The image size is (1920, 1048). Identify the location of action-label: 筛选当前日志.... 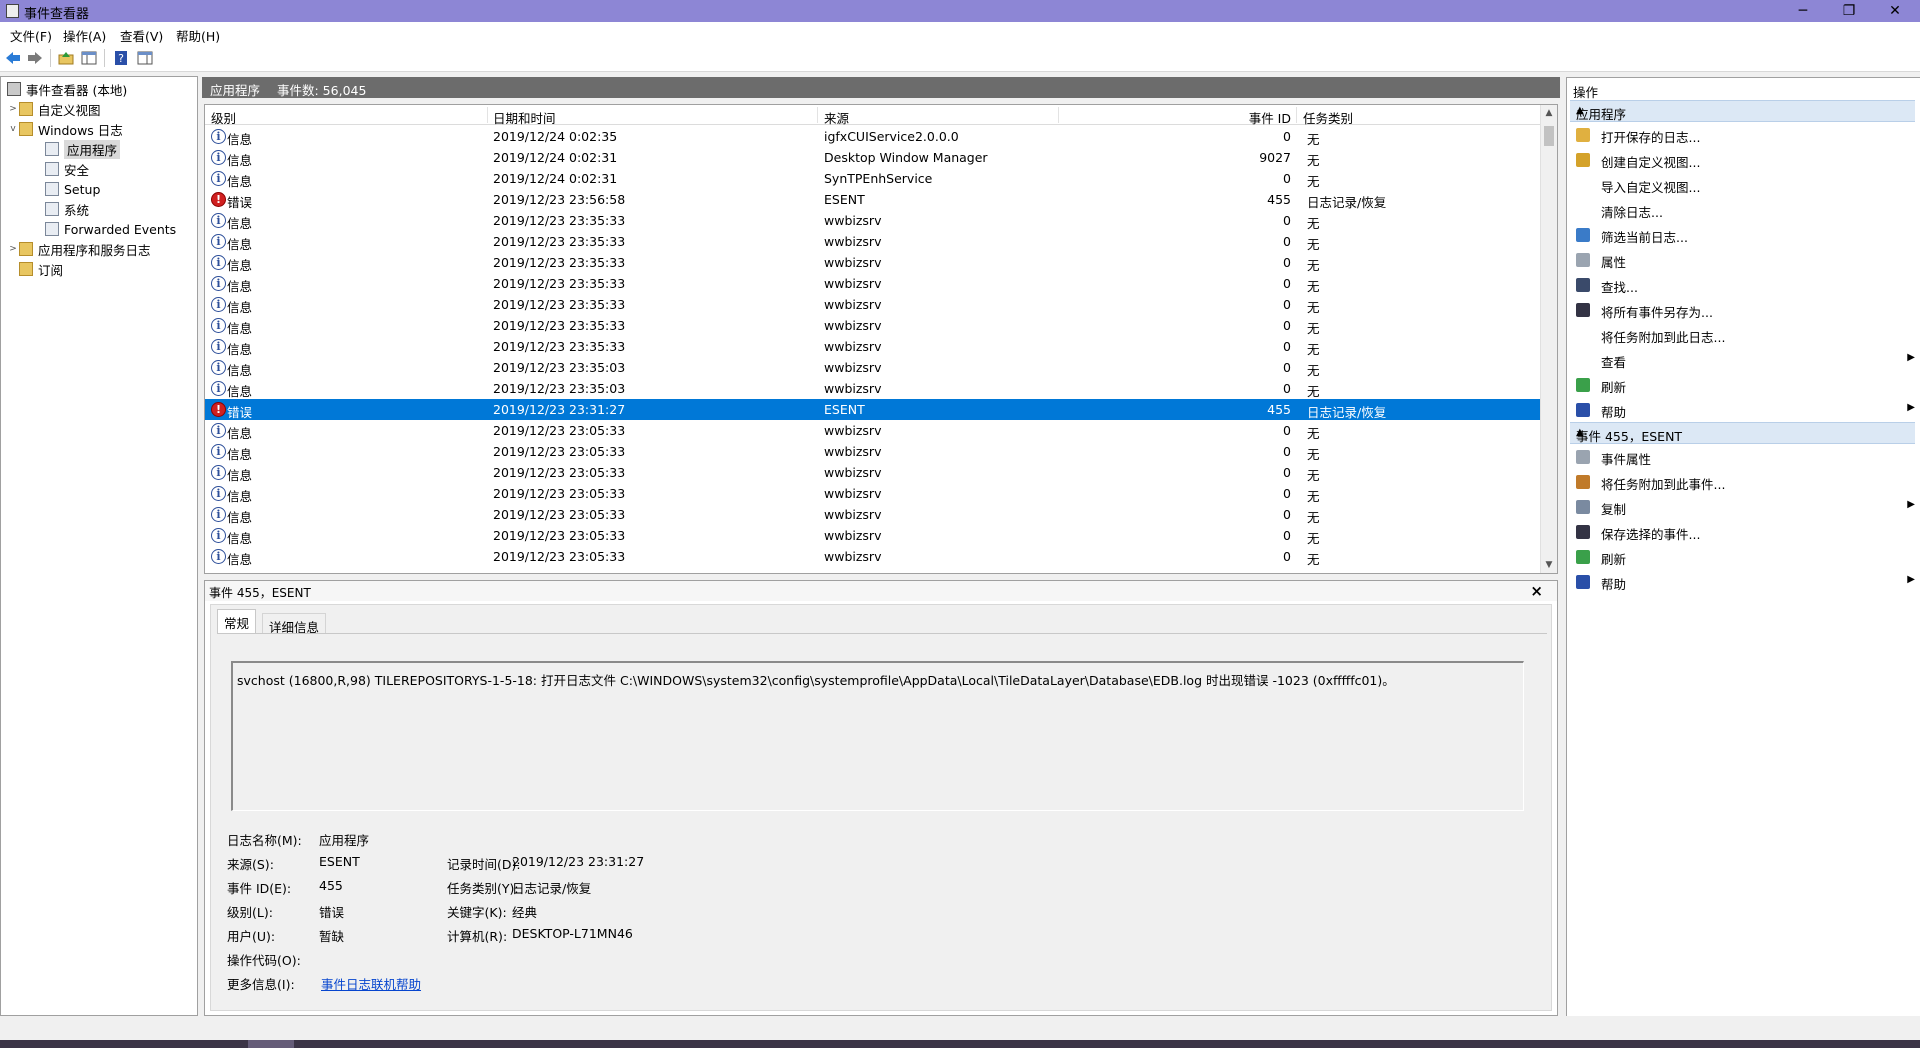
(1644, 237).